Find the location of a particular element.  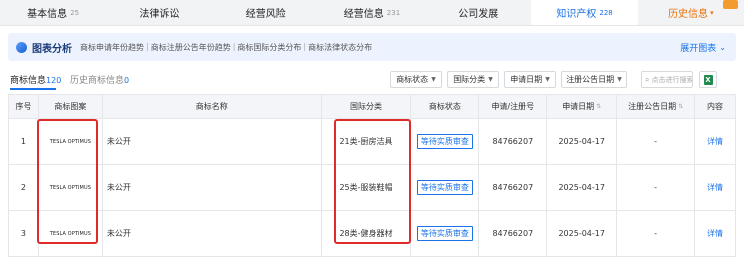

search-icon: ⌕ is located at coordinates (647, 79).